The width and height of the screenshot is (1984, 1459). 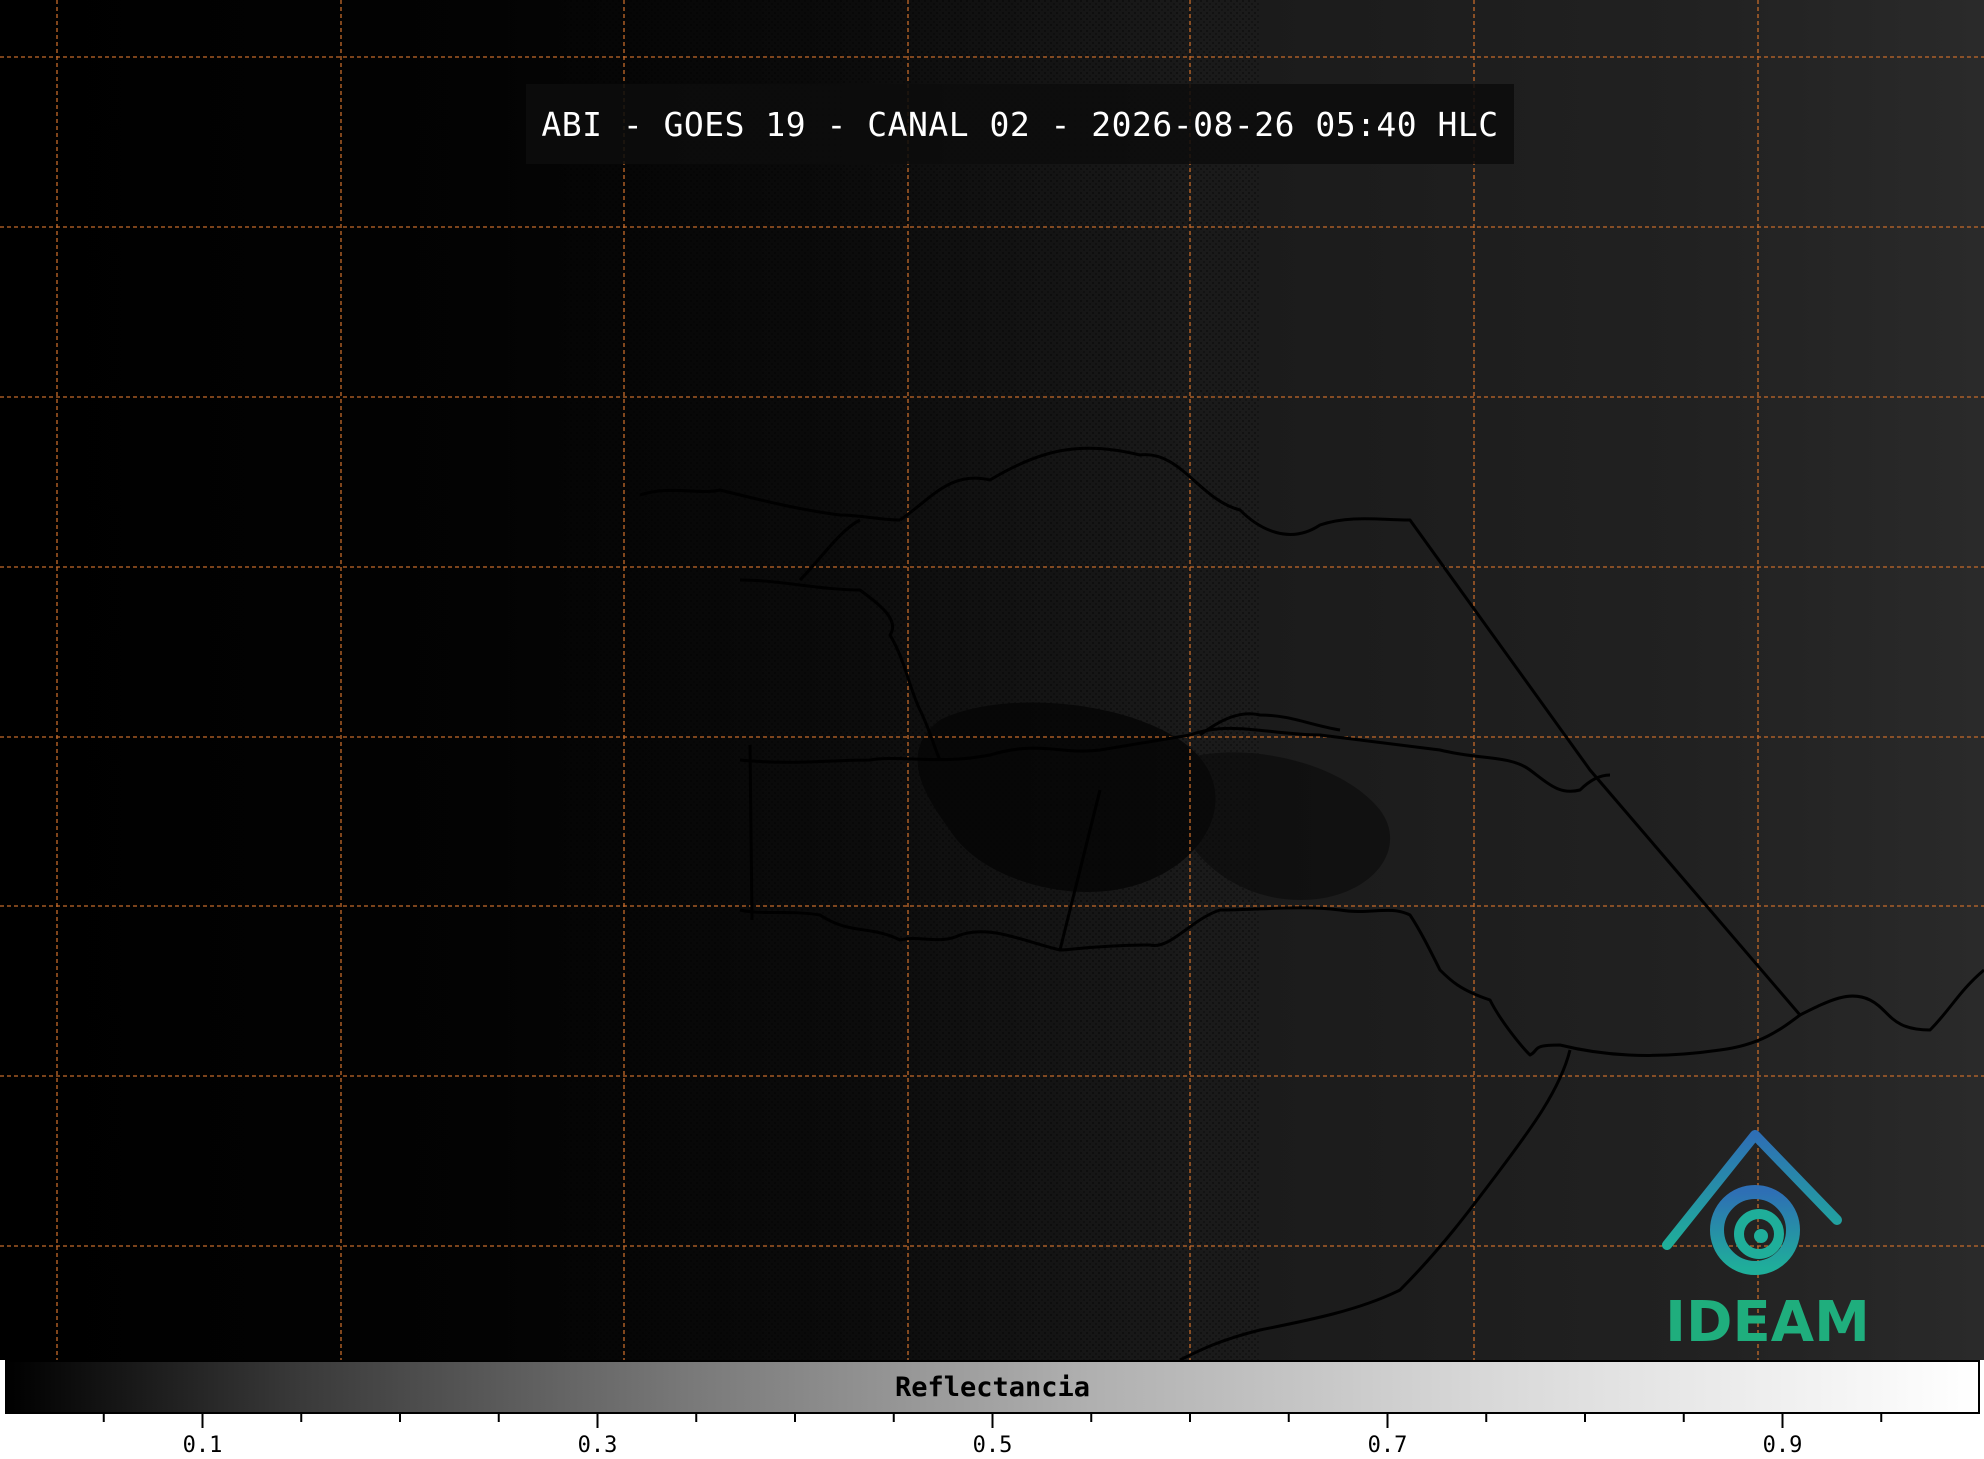 I want to click on colorbar-label: Reflectancia, so click(x=992, y=1387).